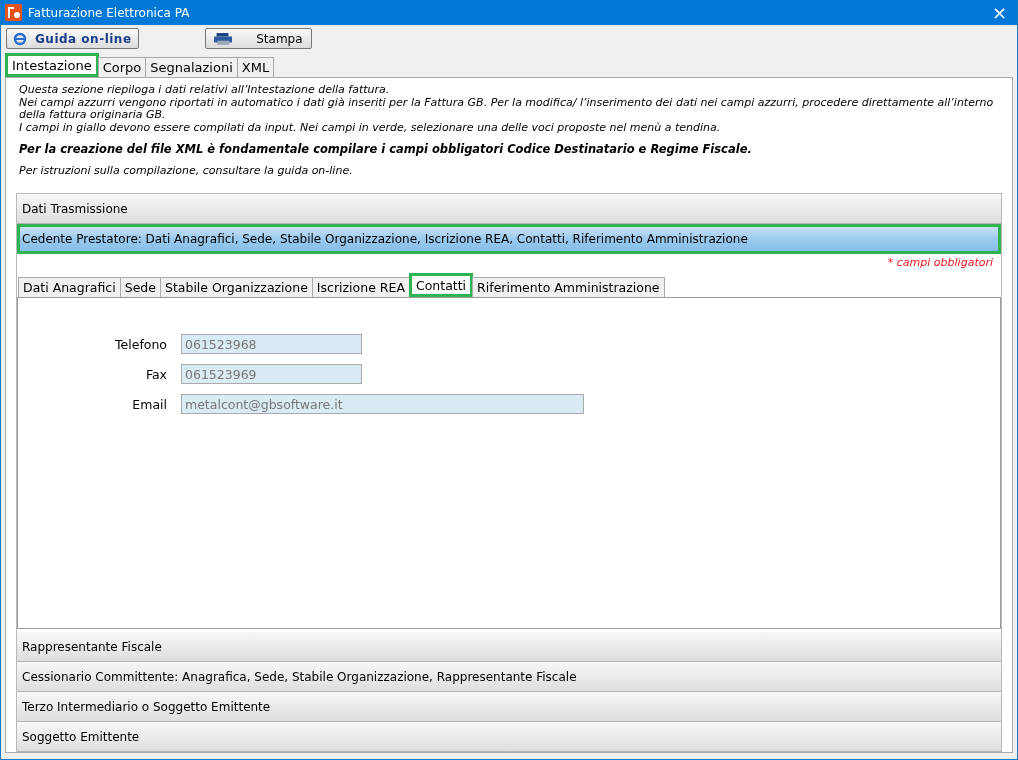  Describe the element at coordinates (360, 287) in the screenshot. I see `tab: Iscrizione REA` at that location.